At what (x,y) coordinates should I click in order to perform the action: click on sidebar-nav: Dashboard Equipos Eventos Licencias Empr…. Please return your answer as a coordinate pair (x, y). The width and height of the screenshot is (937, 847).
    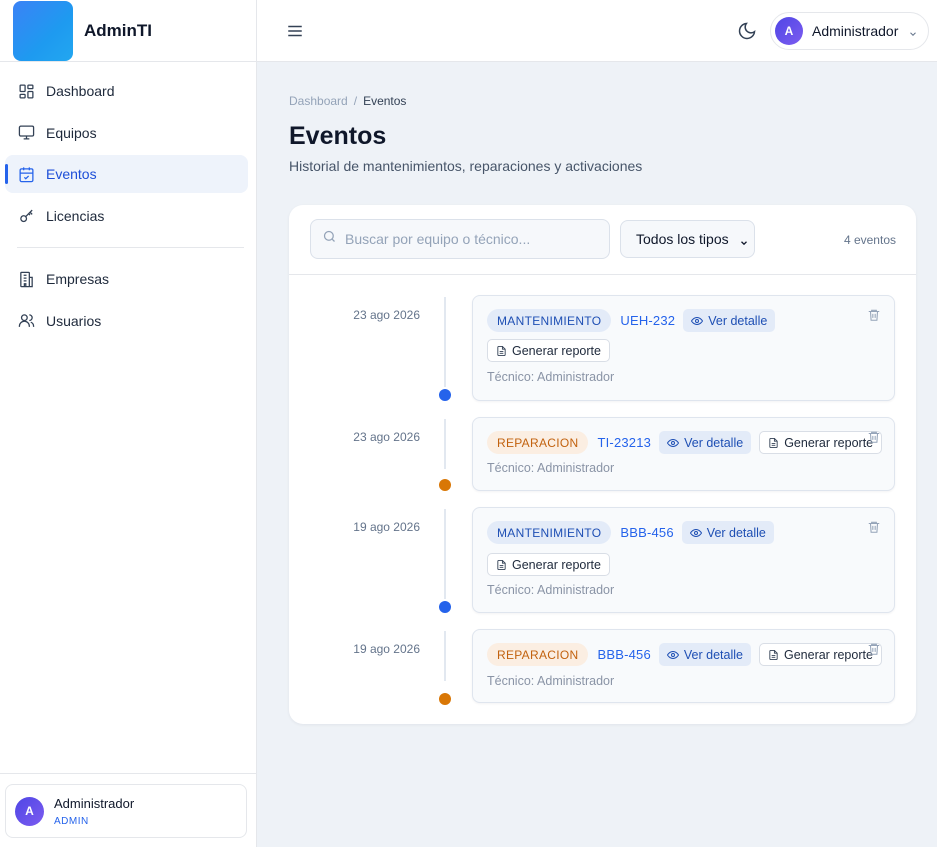
    Looking at the image, I should click on (128, 201).